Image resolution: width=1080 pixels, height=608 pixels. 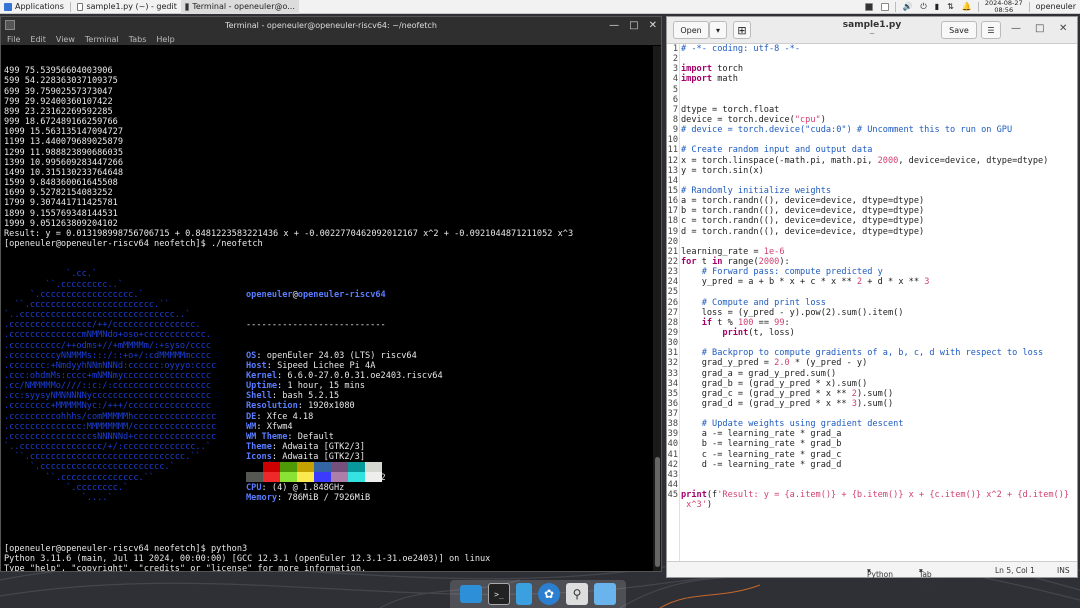 What do you see at coordinates (742, 30) in the screenshot?
I see `new-tab-button: ⊞` at bounding box center [742, 30].